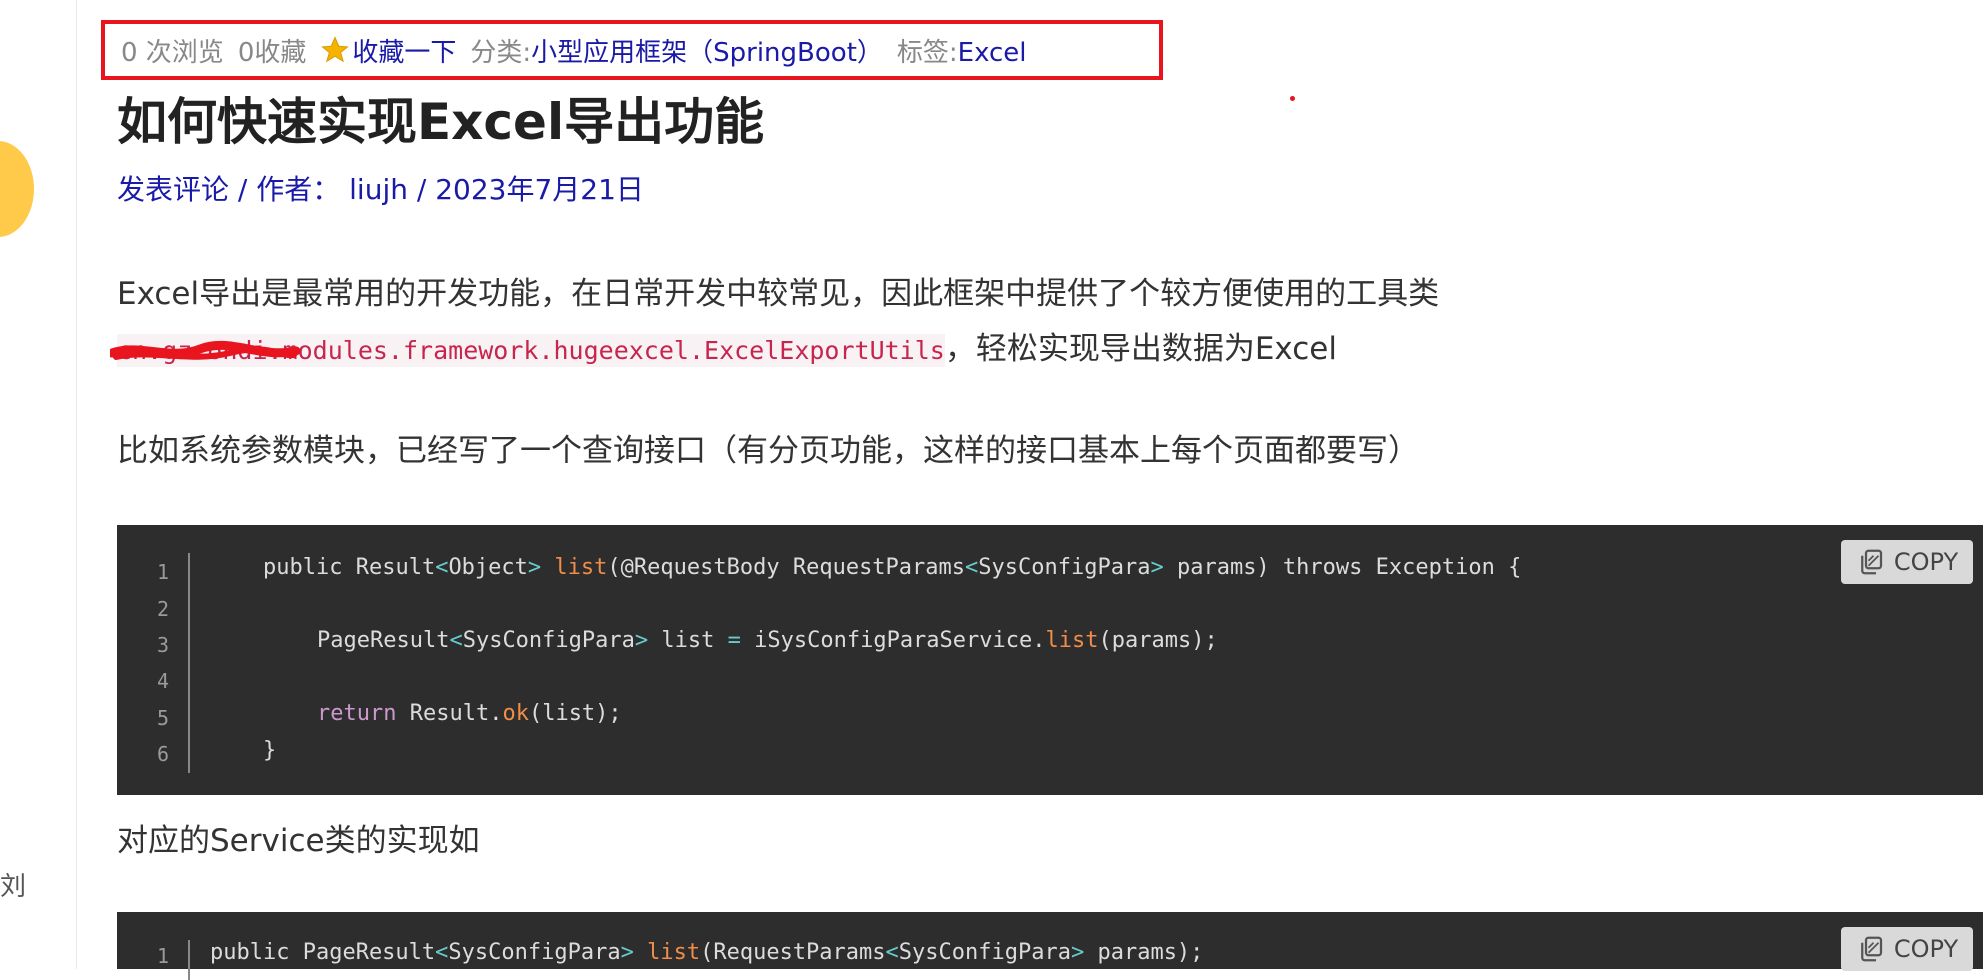 The image size is (1983, 980). Describe the element at coordinates (707, 53) in the screenshot. I see `category-link: 小型应用框架（SpringBoot）` at that location.